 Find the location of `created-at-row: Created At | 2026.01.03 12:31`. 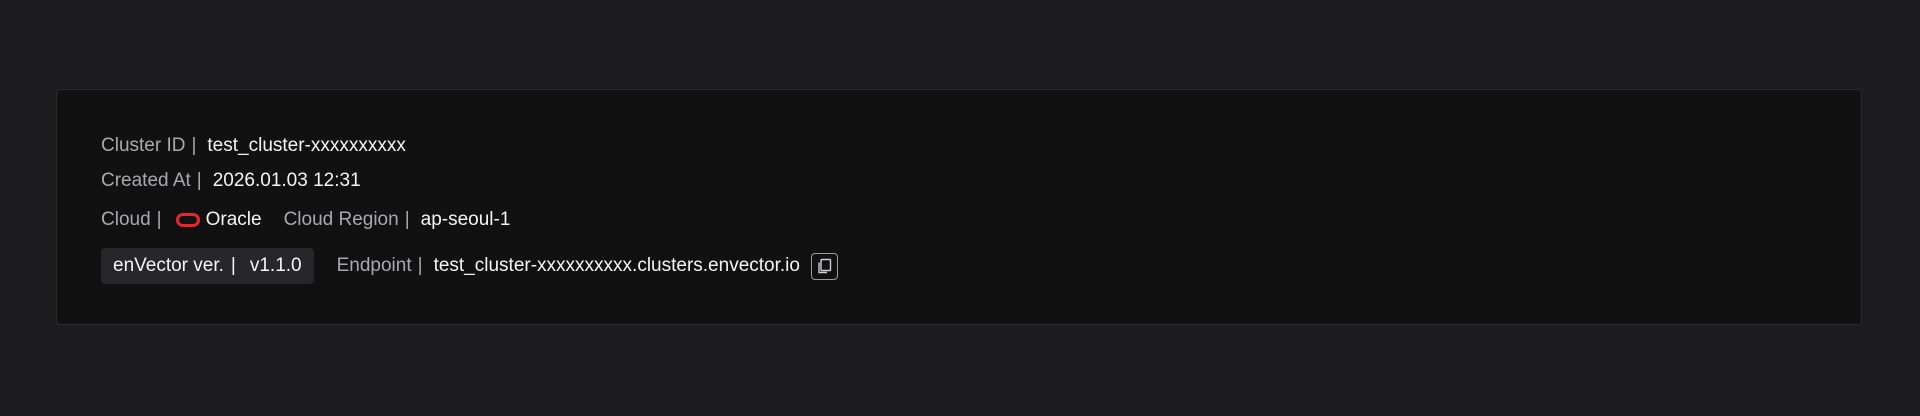

created-at-row: Created At | 2026.01.03 12:31 is located at coordinates (231, 181).